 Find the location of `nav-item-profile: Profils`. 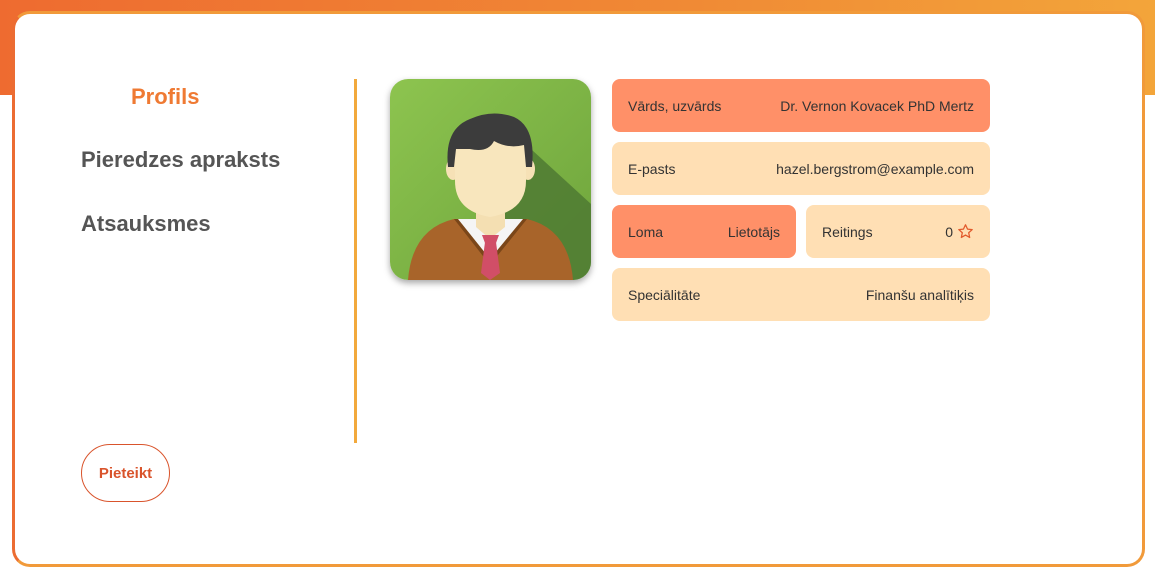

nav-item-profile: Profils is located at coordinates (221, 97).